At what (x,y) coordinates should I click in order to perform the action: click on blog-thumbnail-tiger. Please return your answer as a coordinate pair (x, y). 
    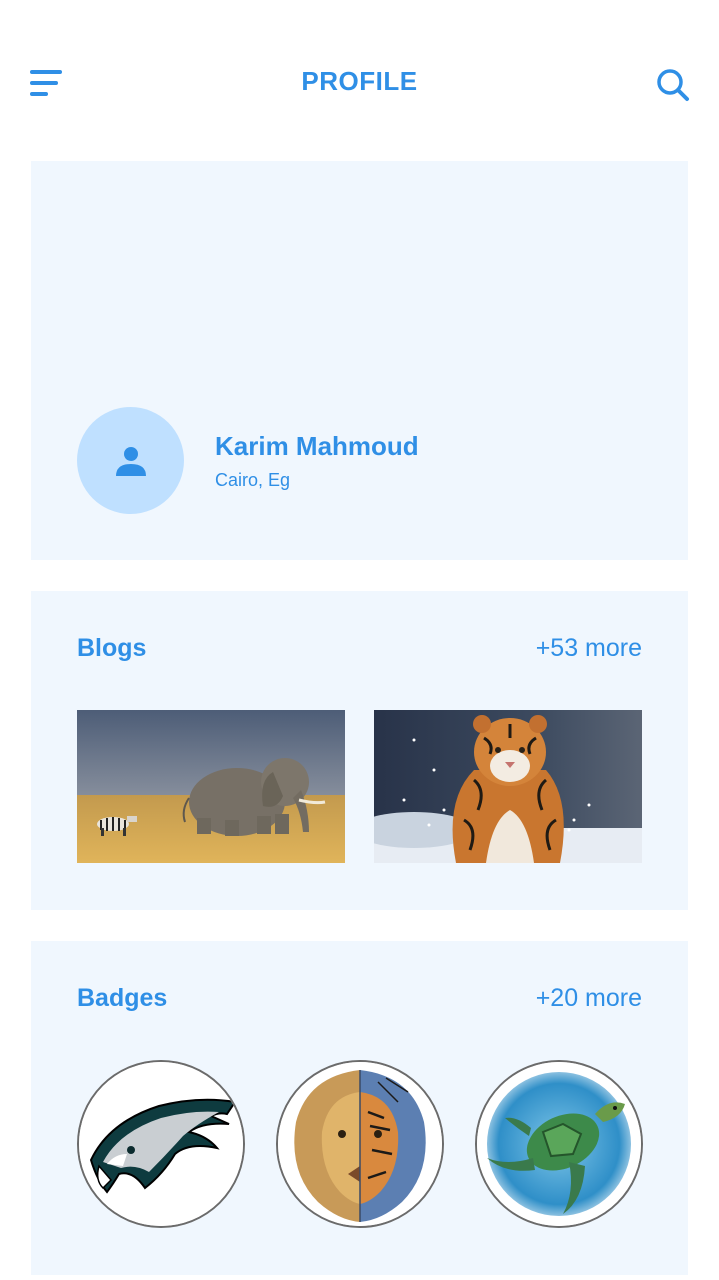
    Looking at the image, I should click on (508, 786).